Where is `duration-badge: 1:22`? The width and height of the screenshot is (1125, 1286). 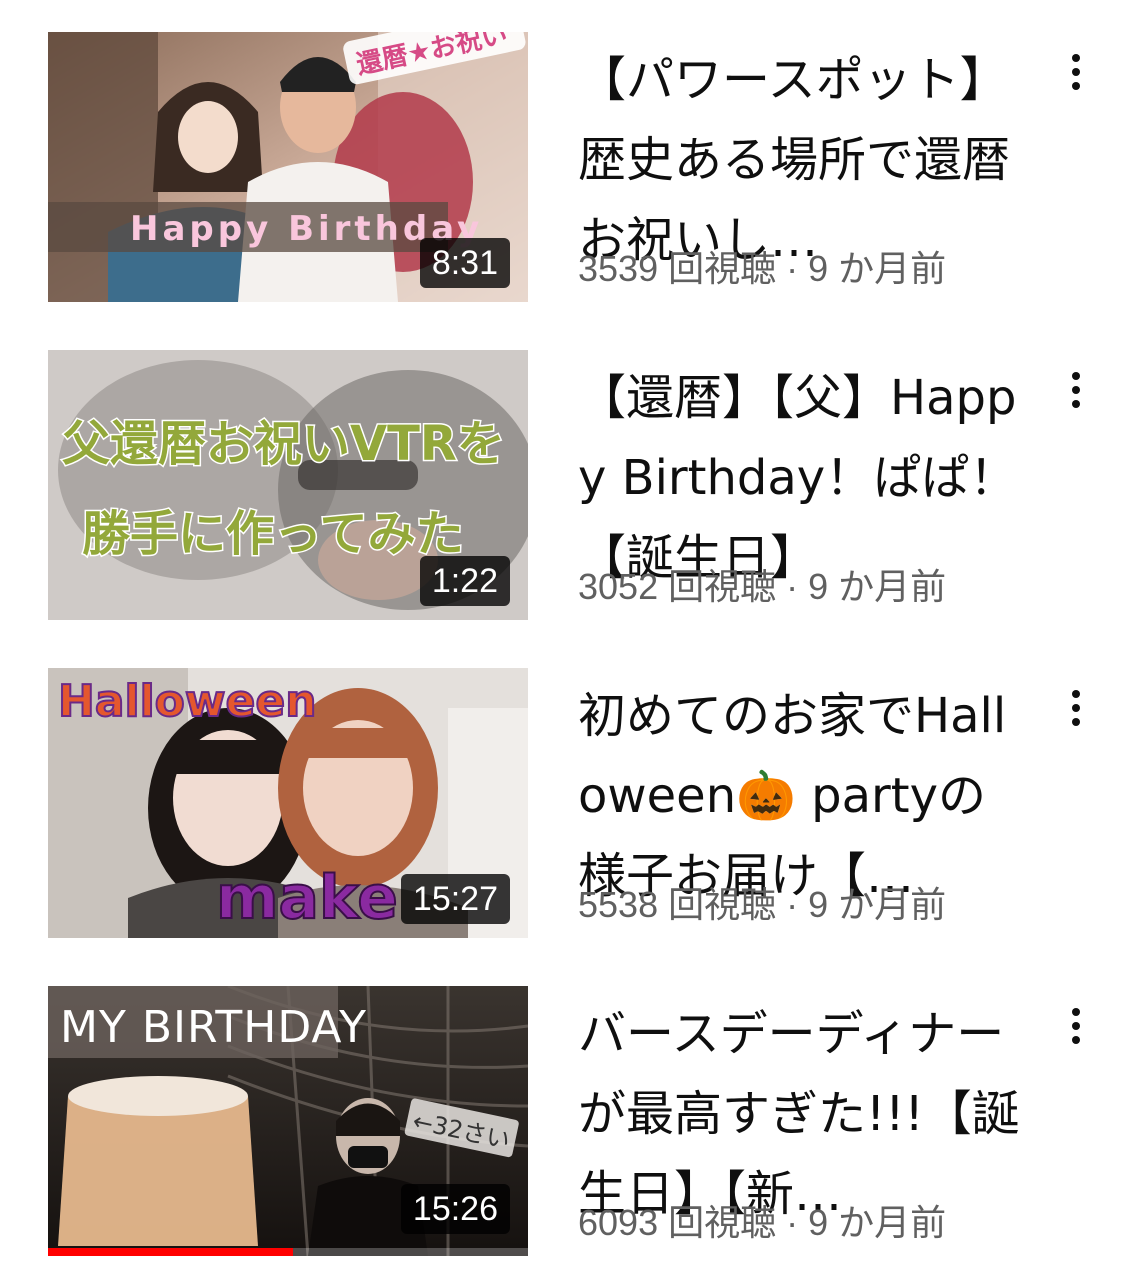
duration-badge: 1:22 is located at coordinates (464, 581).